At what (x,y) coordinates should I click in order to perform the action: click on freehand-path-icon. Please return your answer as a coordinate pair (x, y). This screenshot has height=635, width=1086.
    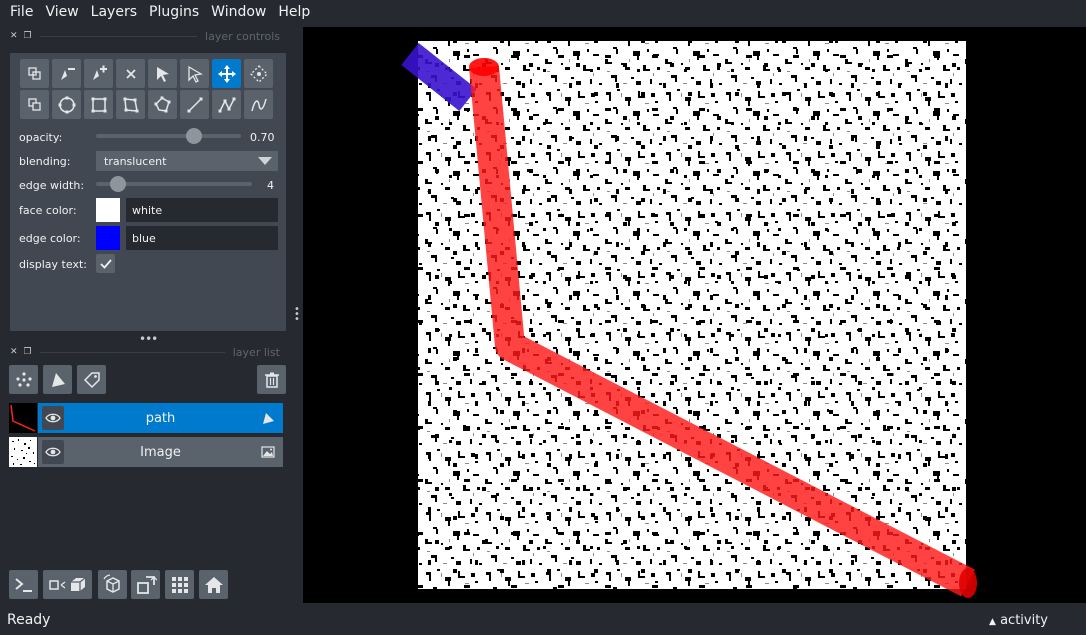
    Looking at the image, I should click on (258, 104).